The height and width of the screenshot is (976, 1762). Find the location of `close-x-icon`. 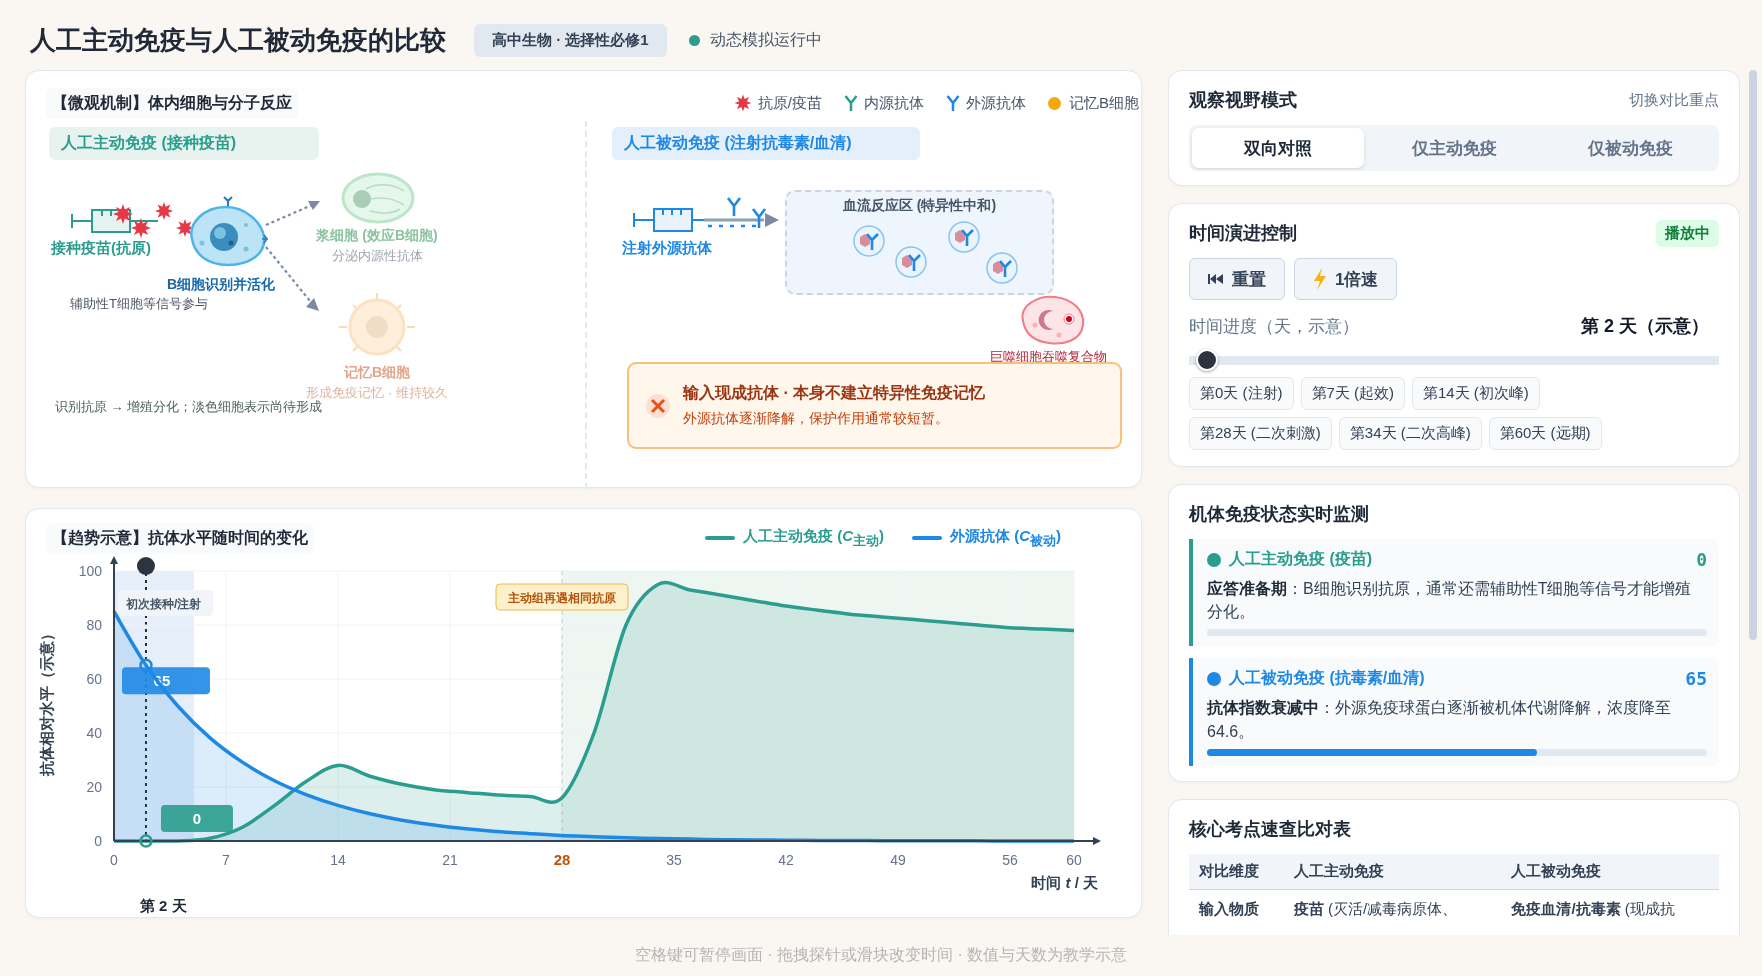

close-x-icon is located at coordinates (658, 405).